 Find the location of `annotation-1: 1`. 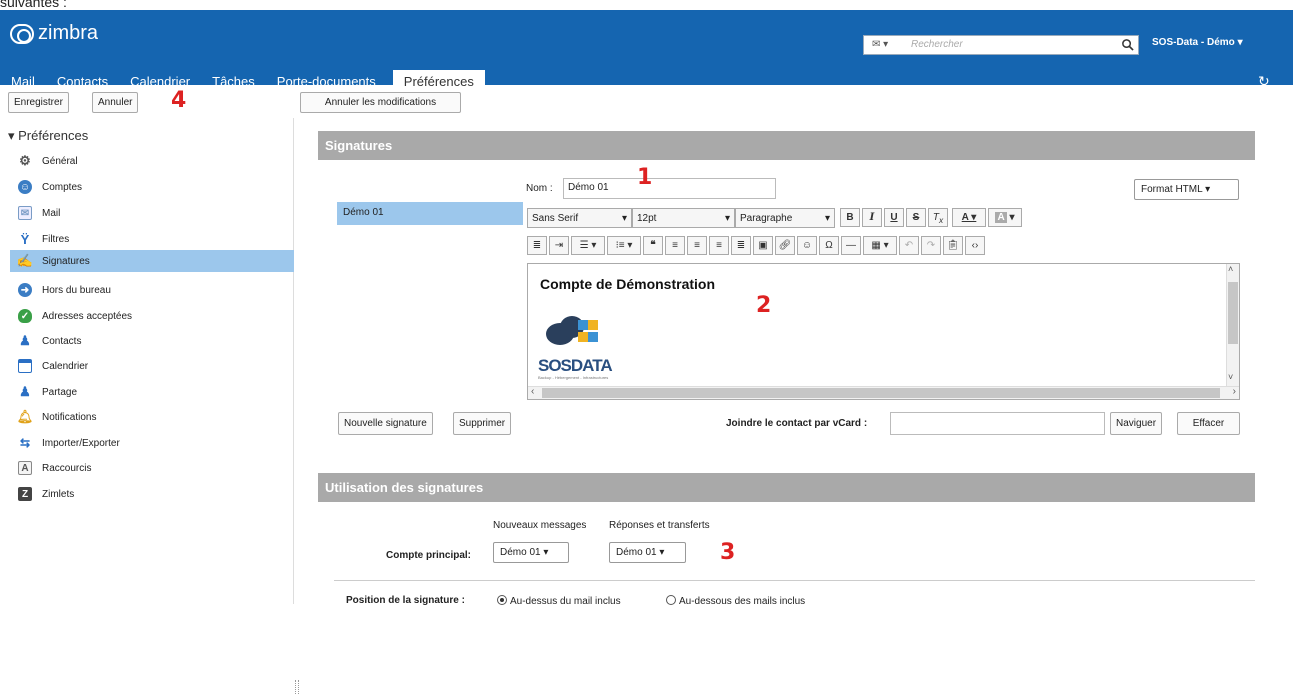

annotation-1: 1 is located at coordinates (645, 177).